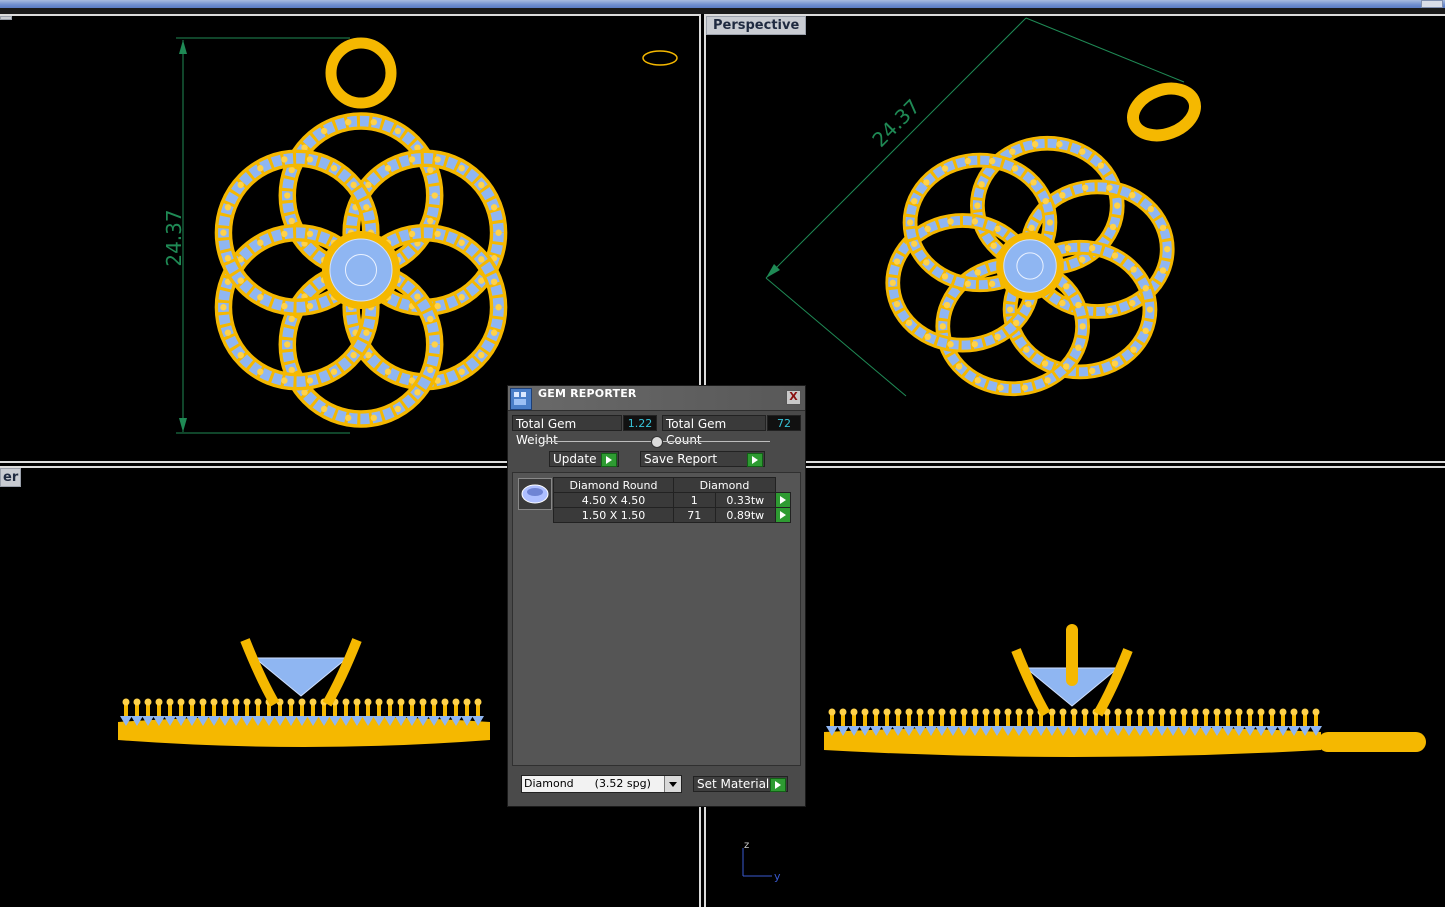 Image resolution: width=1445 pixels, height=907 pixels. What do you see at coordinates (1432, 4) in the screenshot?
I see `window-button` at bounding box center [1432, 4].